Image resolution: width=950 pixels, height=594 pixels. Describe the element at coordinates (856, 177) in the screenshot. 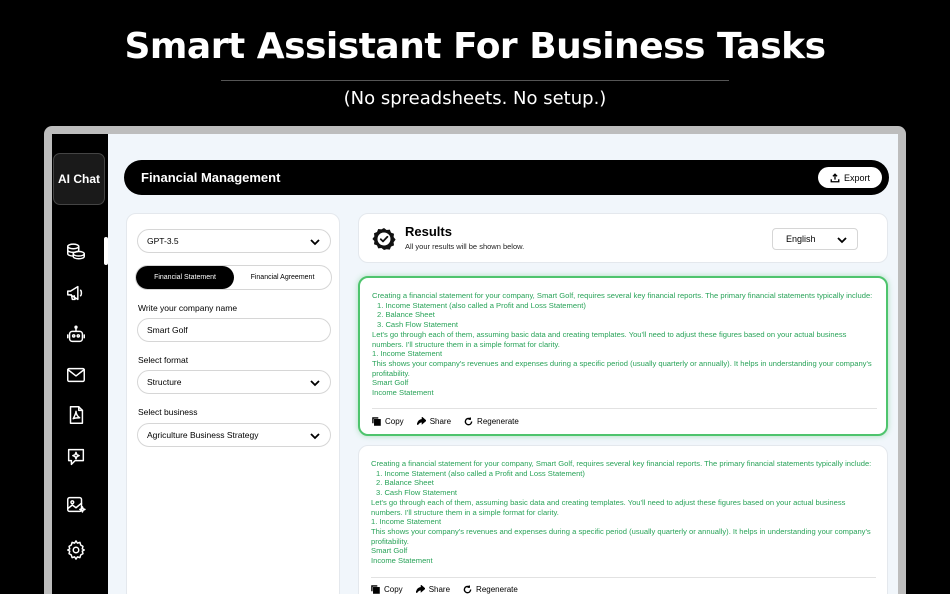

I see `export-label: Export` at that location.